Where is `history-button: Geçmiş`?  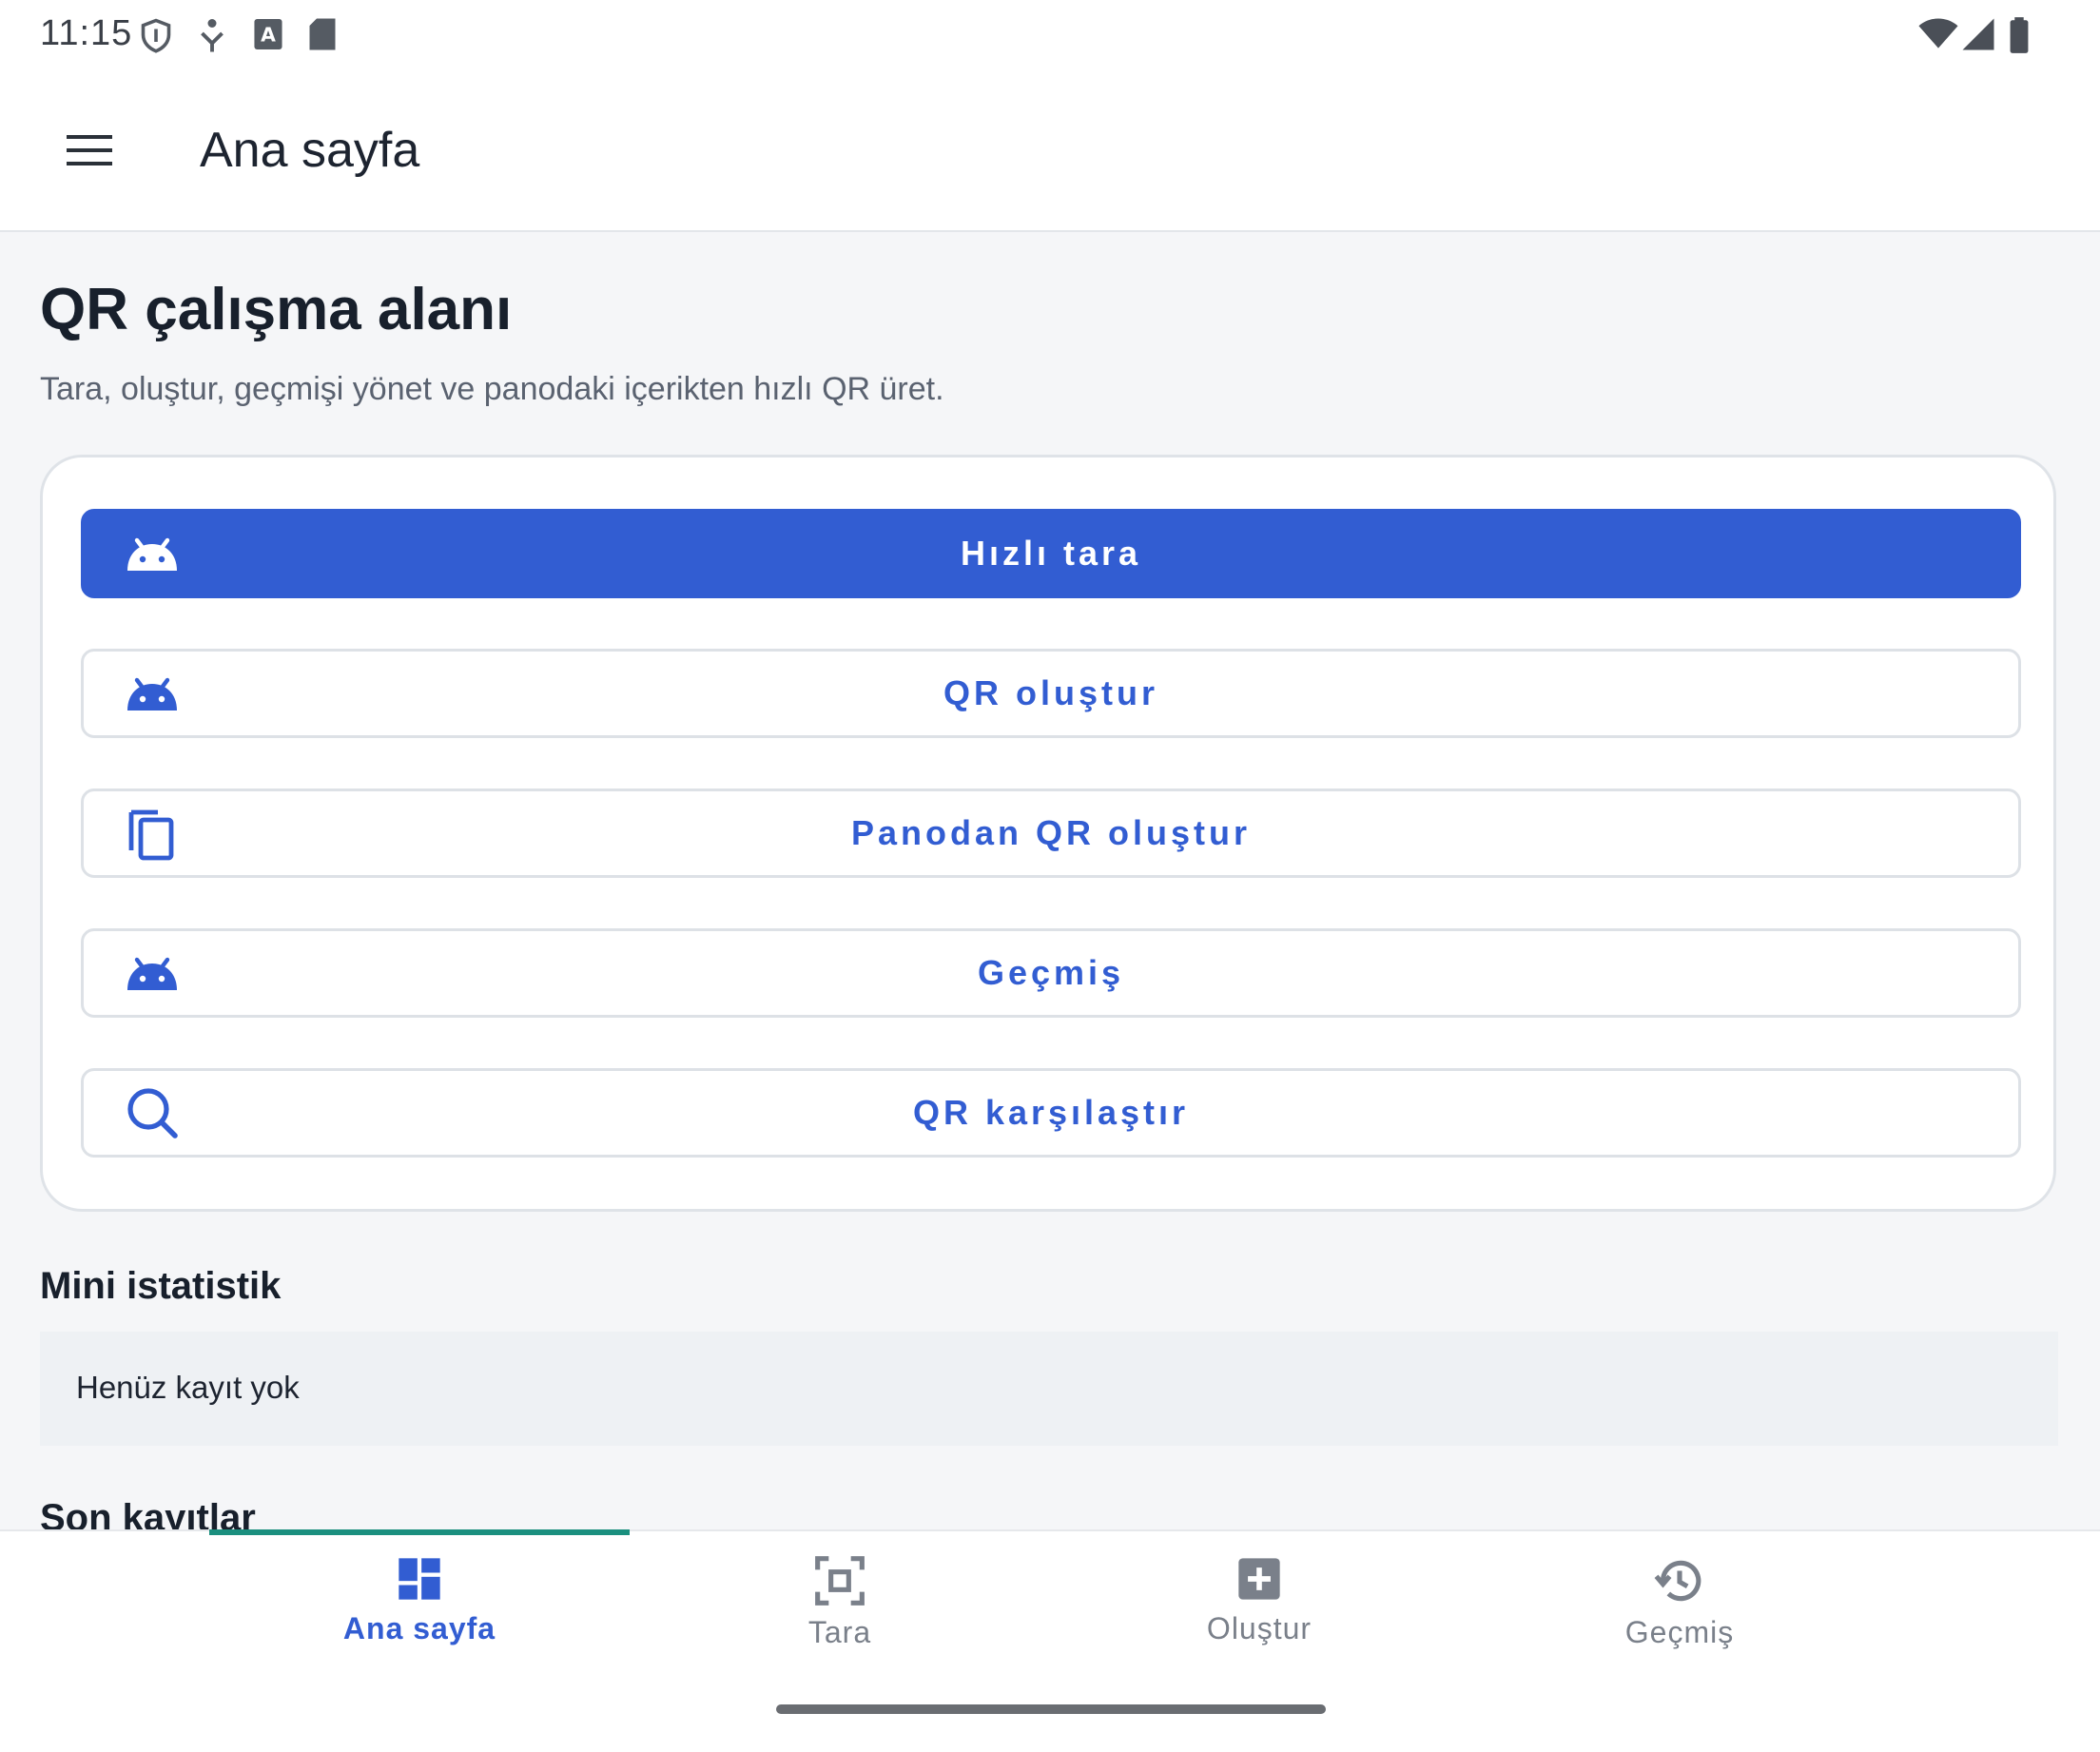 history-button: Geçmiş is located at coordinates (1051, 973).